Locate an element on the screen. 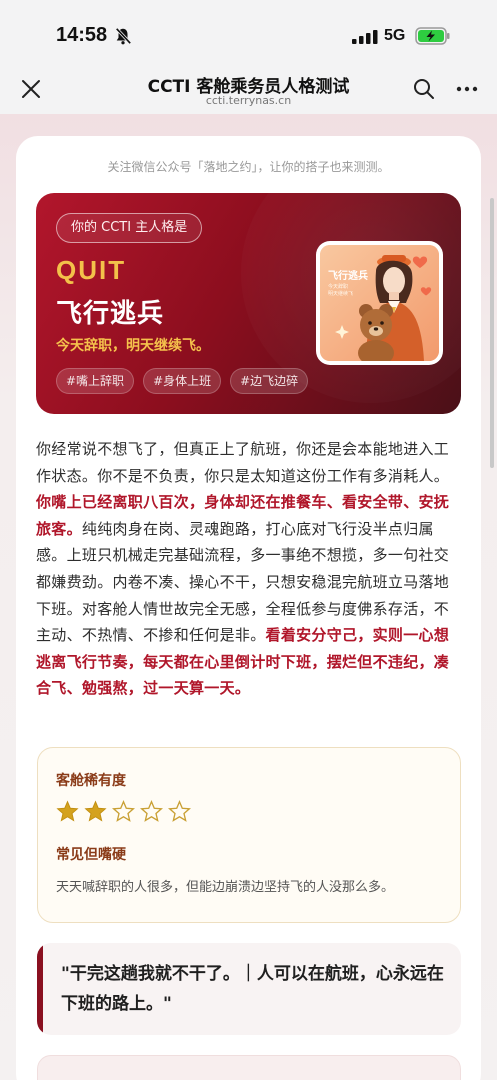 This screenshot has height=1080, width=497. portrait-subtitle: 今天辞职 is located at coordinates (338, 287).